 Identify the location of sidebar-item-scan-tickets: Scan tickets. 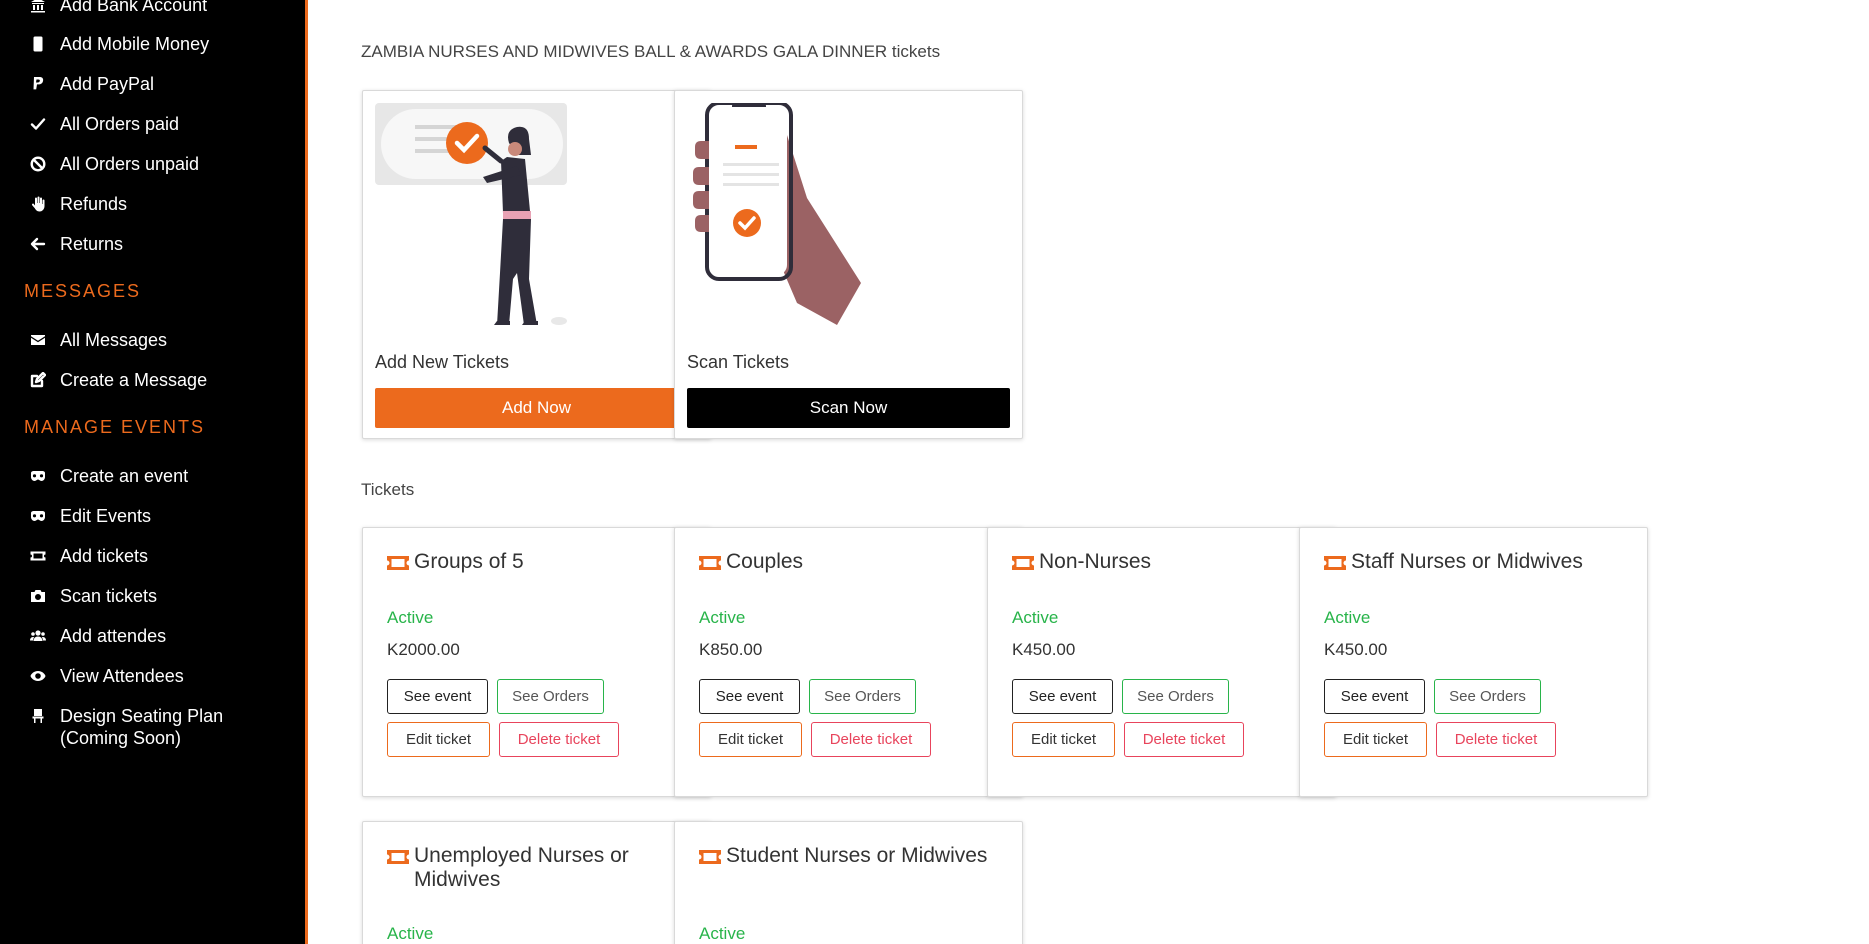
(92, 596).